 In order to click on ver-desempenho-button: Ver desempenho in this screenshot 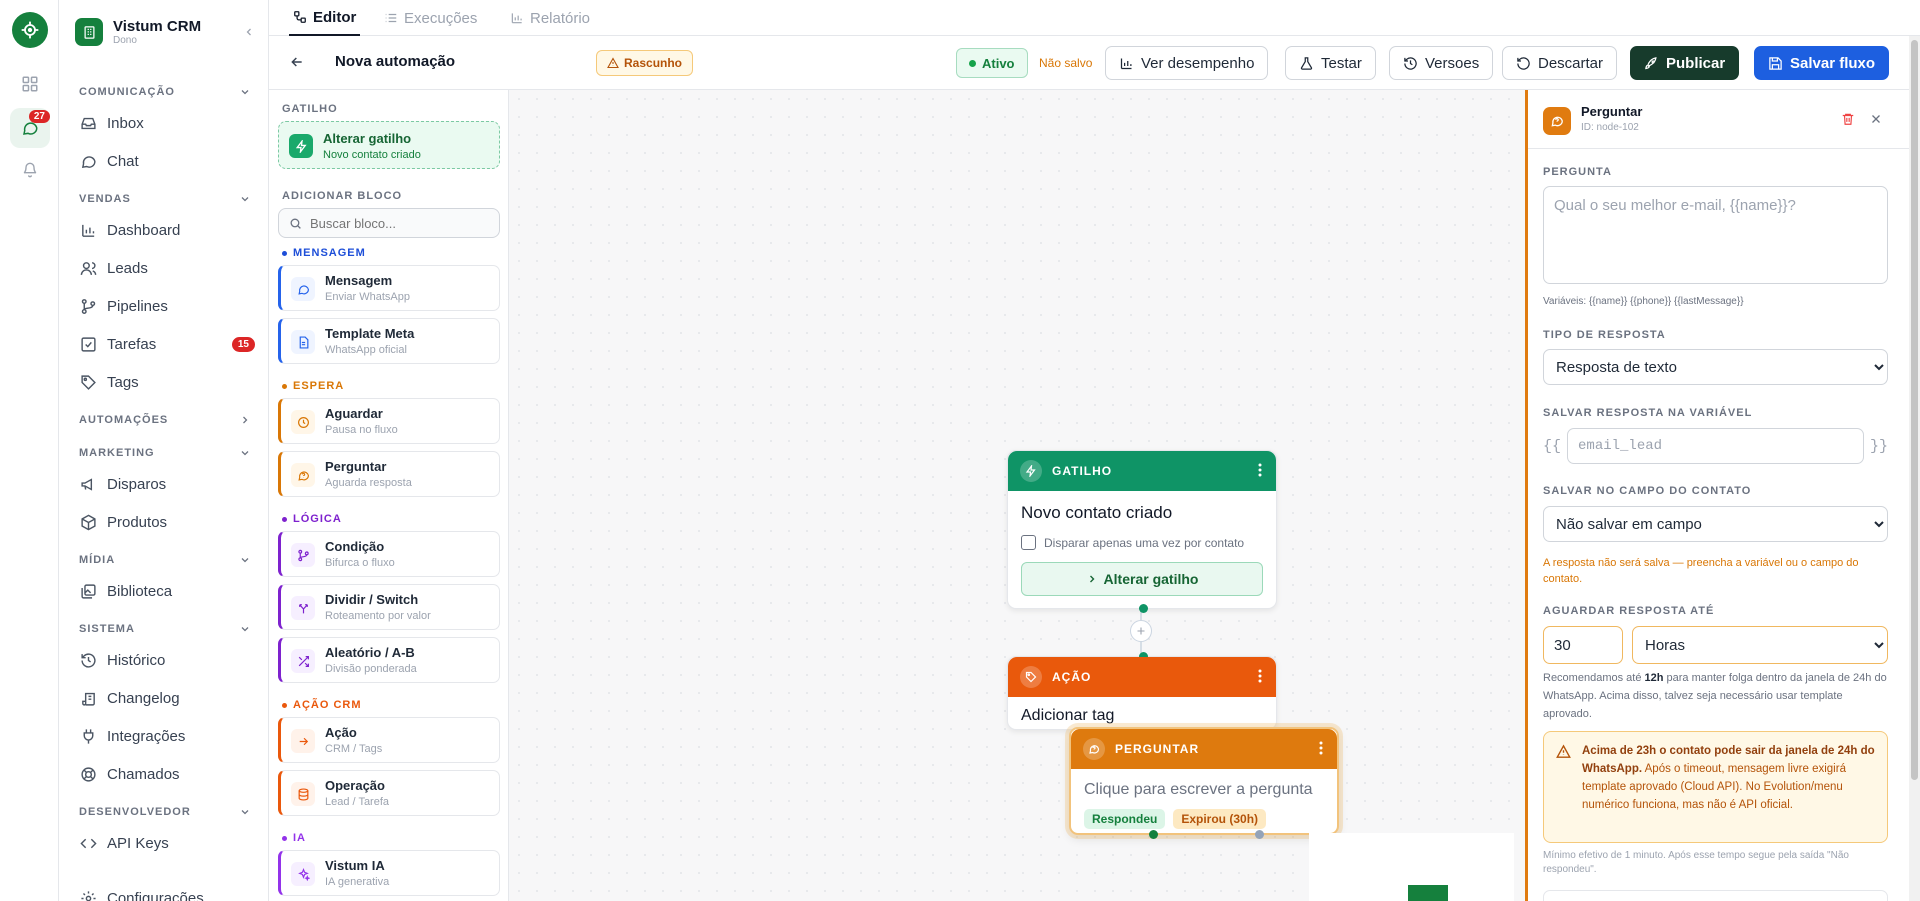, I will do `click(1187, 63)`.